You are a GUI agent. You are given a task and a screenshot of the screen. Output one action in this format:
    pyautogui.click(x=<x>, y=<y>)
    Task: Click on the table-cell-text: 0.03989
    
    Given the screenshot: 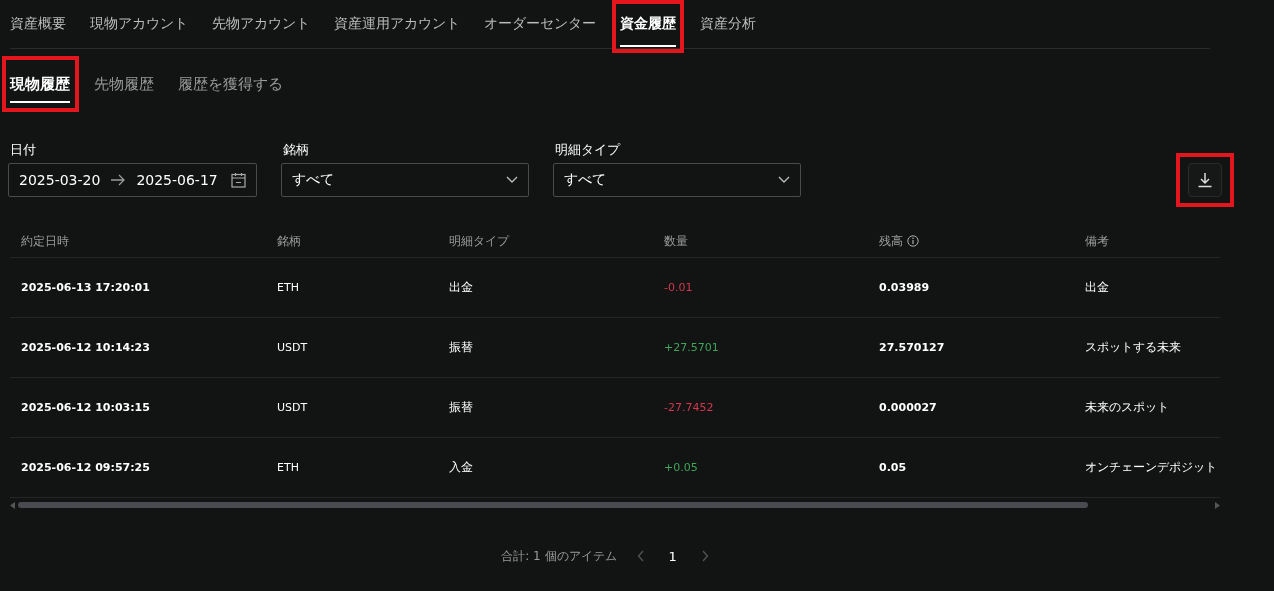 What is the action you would take?
    pyautogui.click(x=905, y=287)
    